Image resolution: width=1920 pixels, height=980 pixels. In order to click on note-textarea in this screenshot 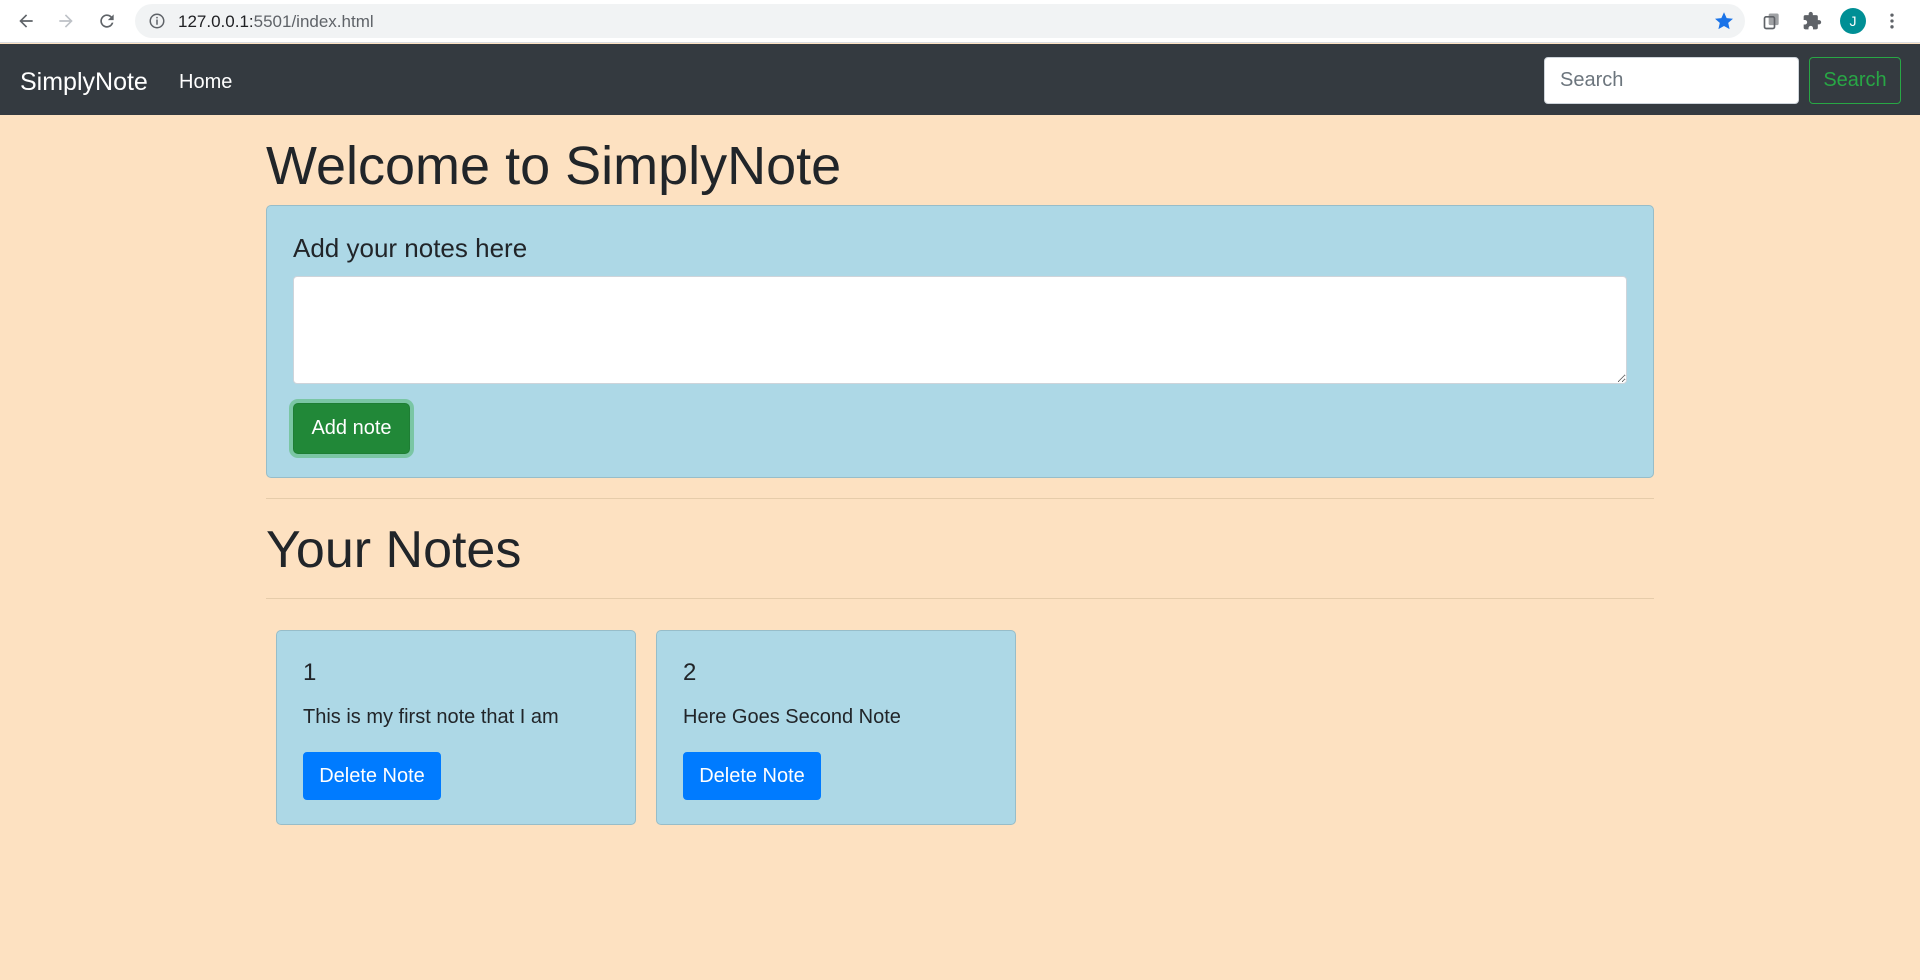, I will do `click(960, 330)`.